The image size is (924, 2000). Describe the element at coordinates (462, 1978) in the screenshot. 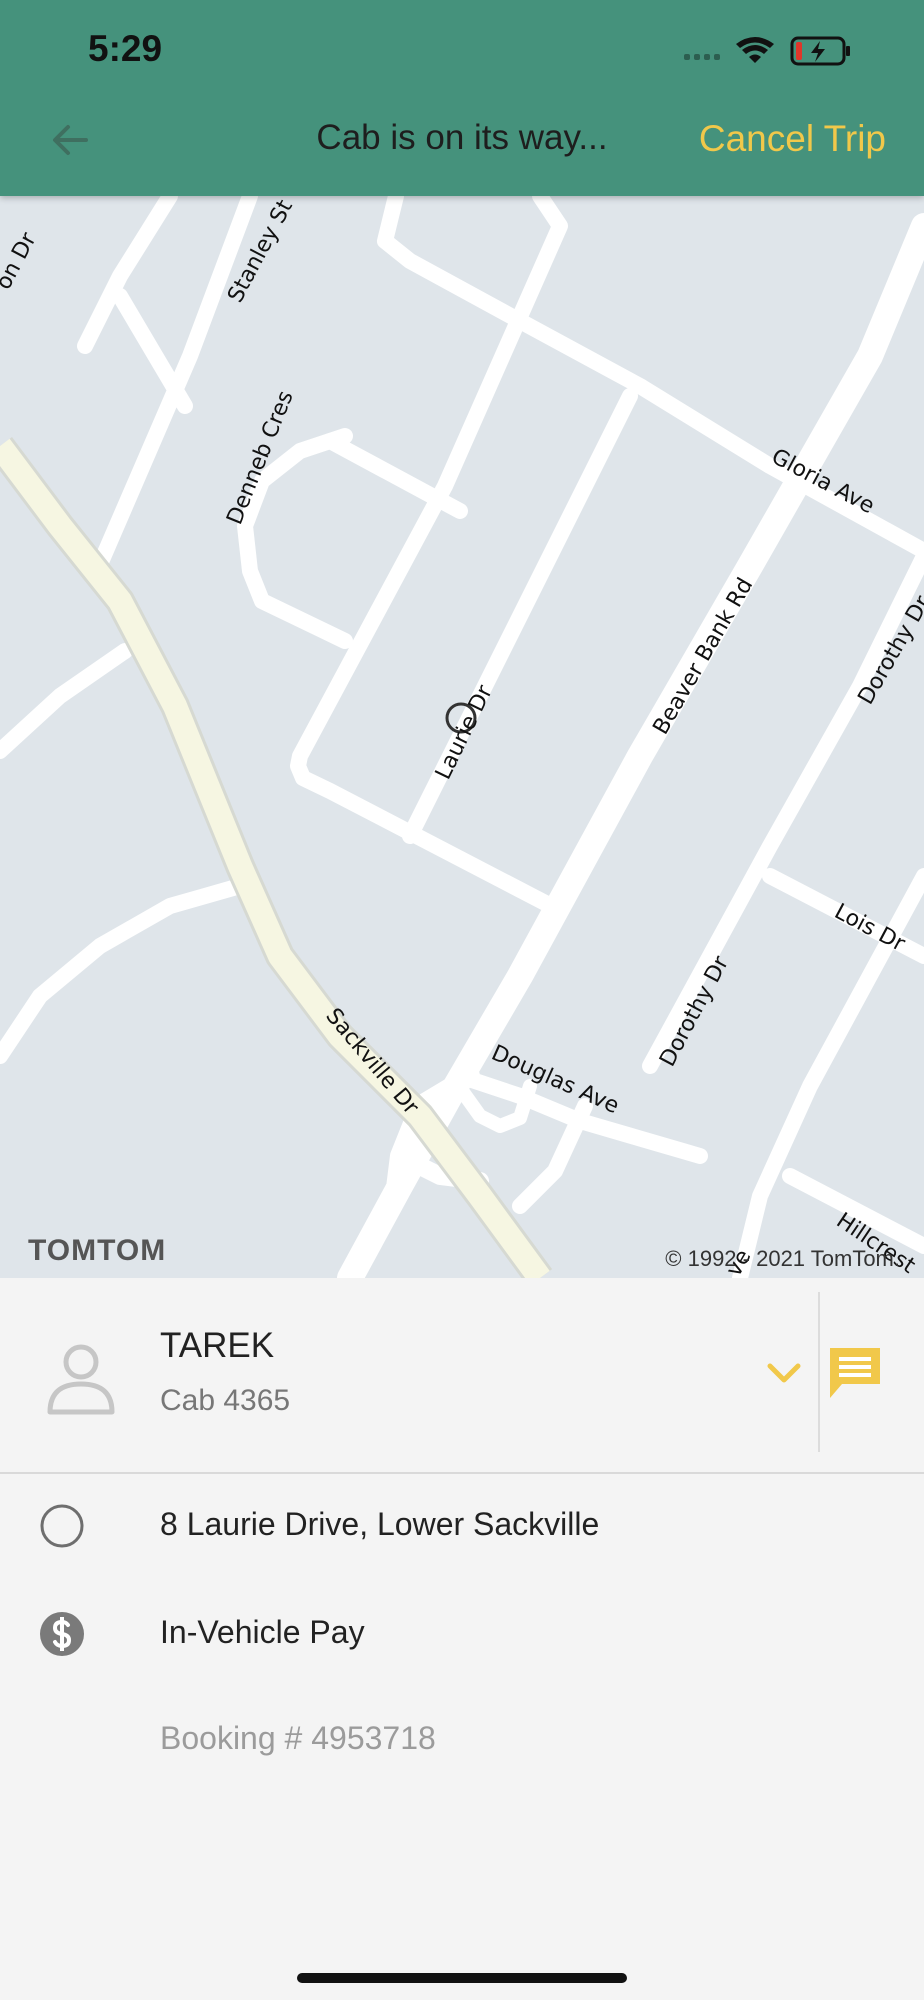

I see `home-indicator` at that location.